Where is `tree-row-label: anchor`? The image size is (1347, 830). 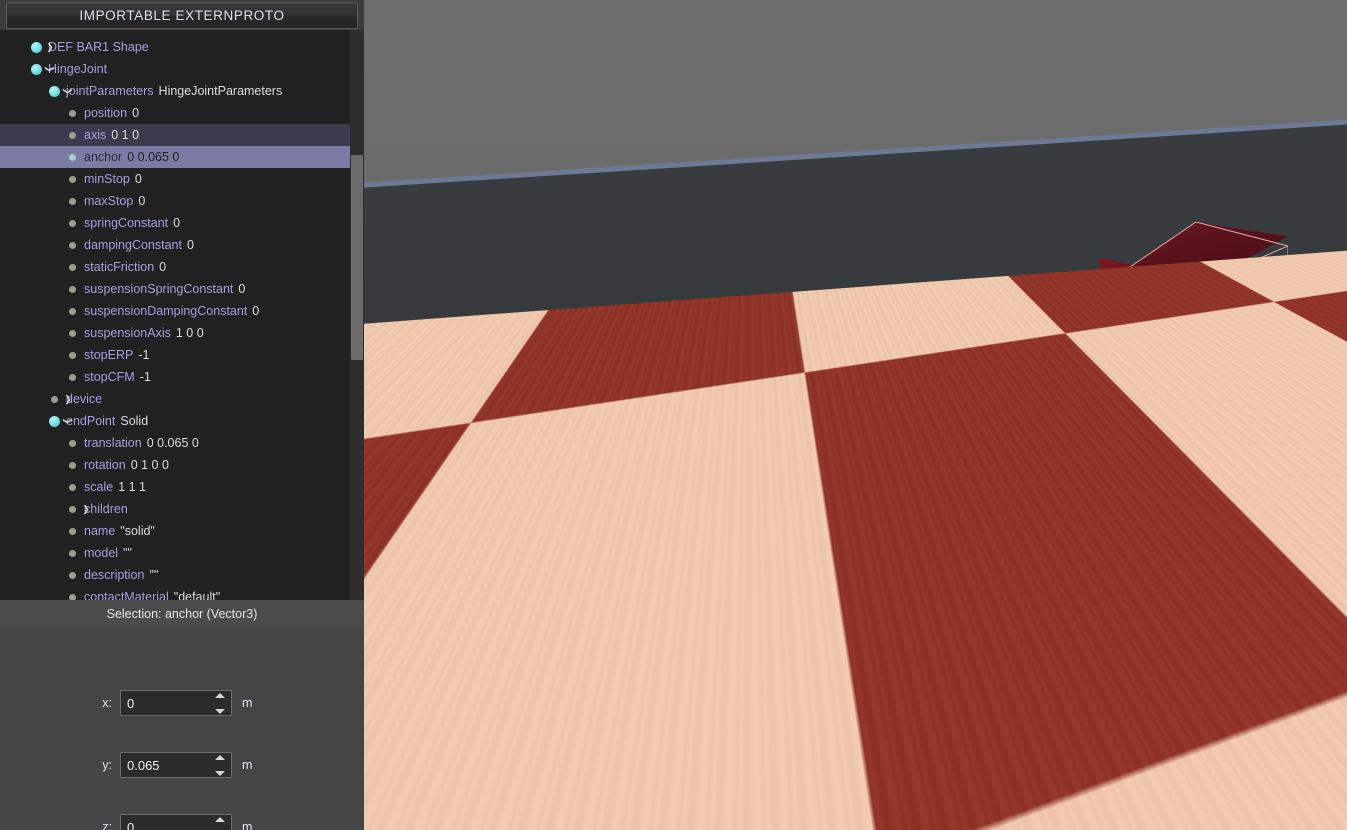
tree-row-label: anchor is located at coordinates (103, 157).